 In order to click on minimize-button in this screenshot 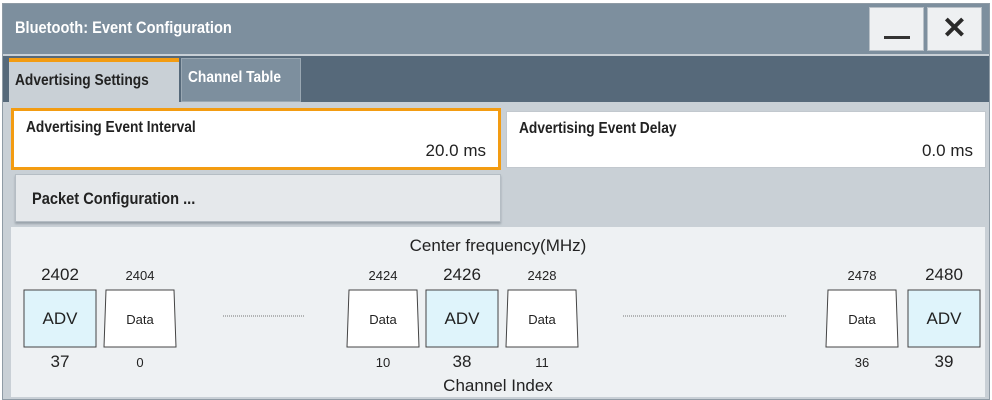, I will do `click(896, 29)`.